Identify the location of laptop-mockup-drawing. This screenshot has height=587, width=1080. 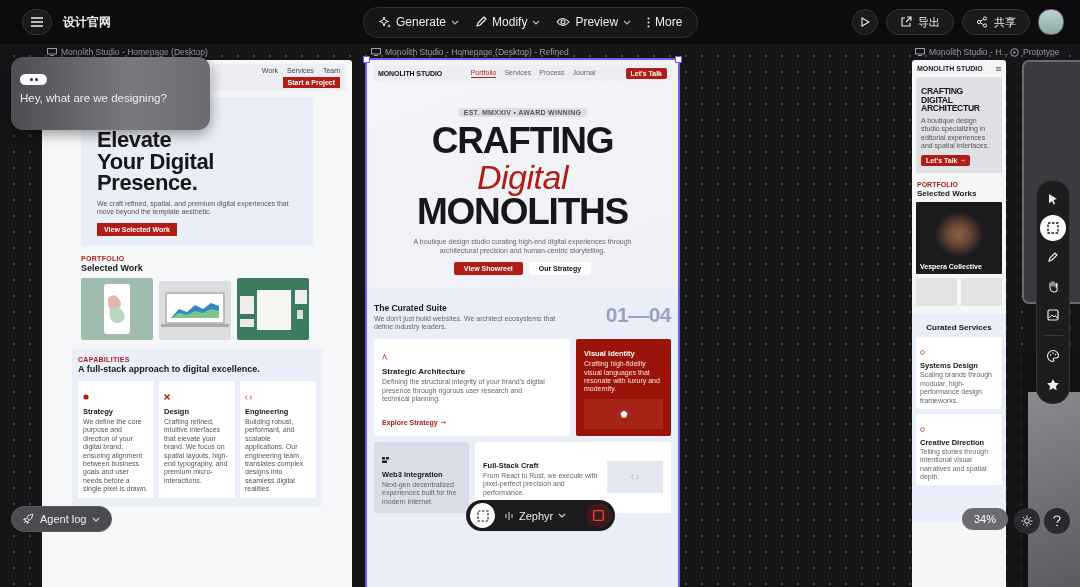
(195, 309).